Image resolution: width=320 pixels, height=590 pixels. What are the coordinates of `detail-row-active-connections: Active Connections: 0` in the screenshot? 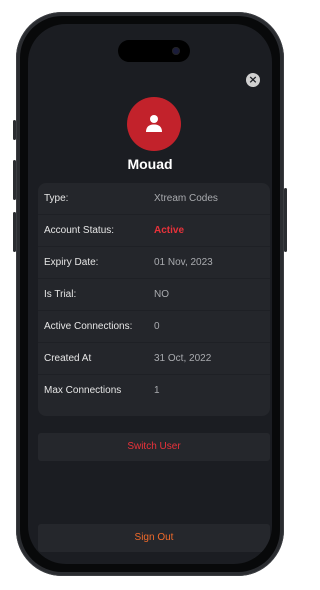 It's located at (154, 327).